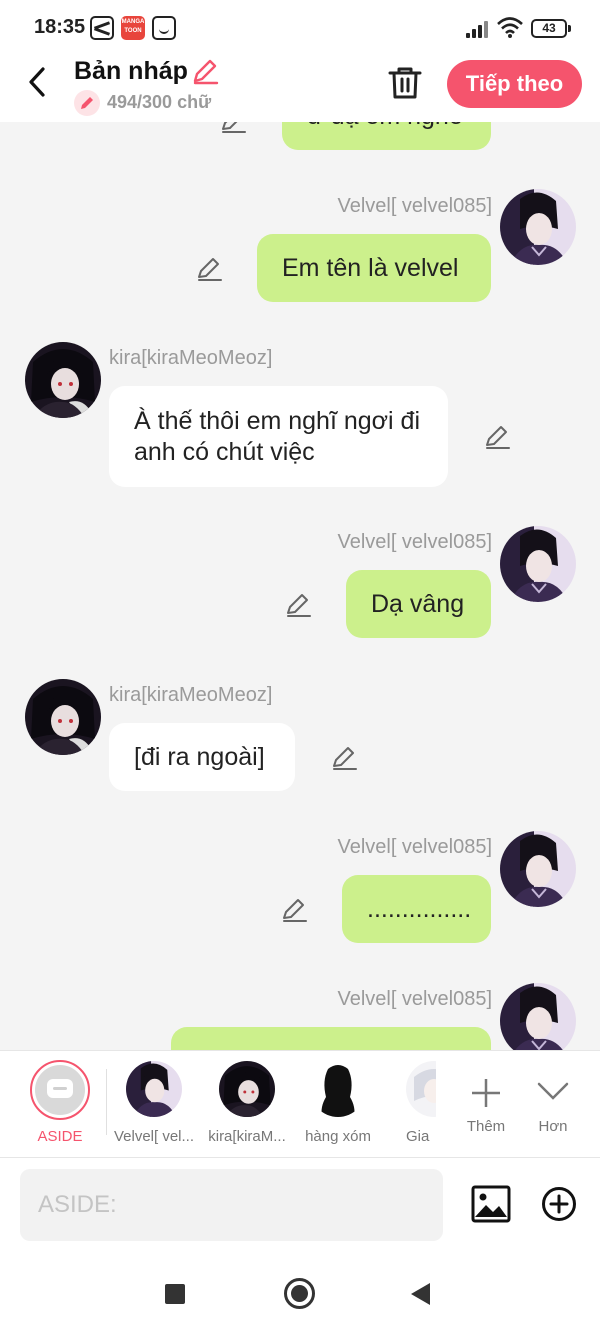 The width and height of the screenshot is (600, 1333). What do you see at coordinates (60, 1136) in the screenshot?
I see `character-label-aside: ASIDE` at bounding box center [60, 1136].